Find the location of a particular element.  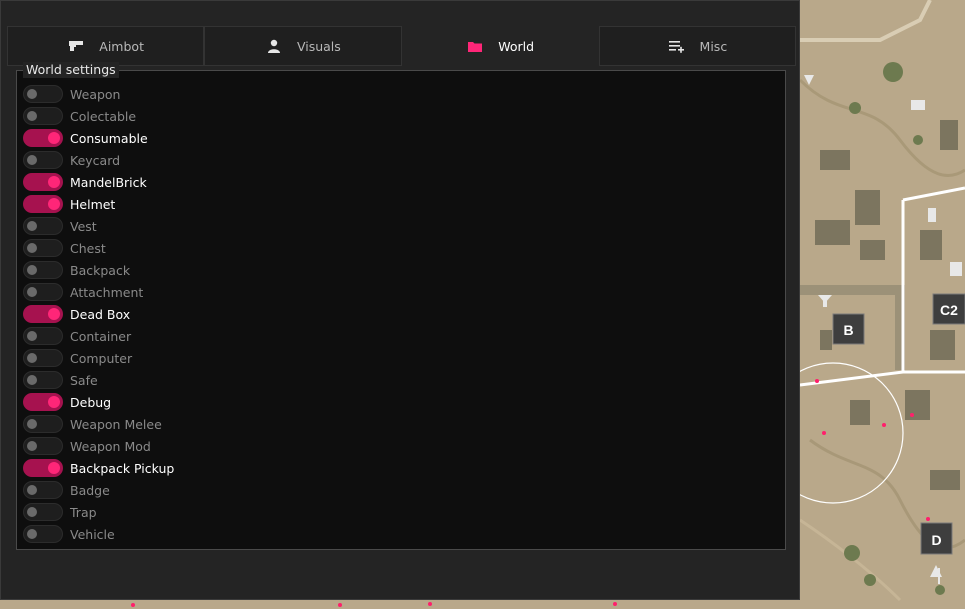

map-marker-d: D is located at coordinates (936, 538).